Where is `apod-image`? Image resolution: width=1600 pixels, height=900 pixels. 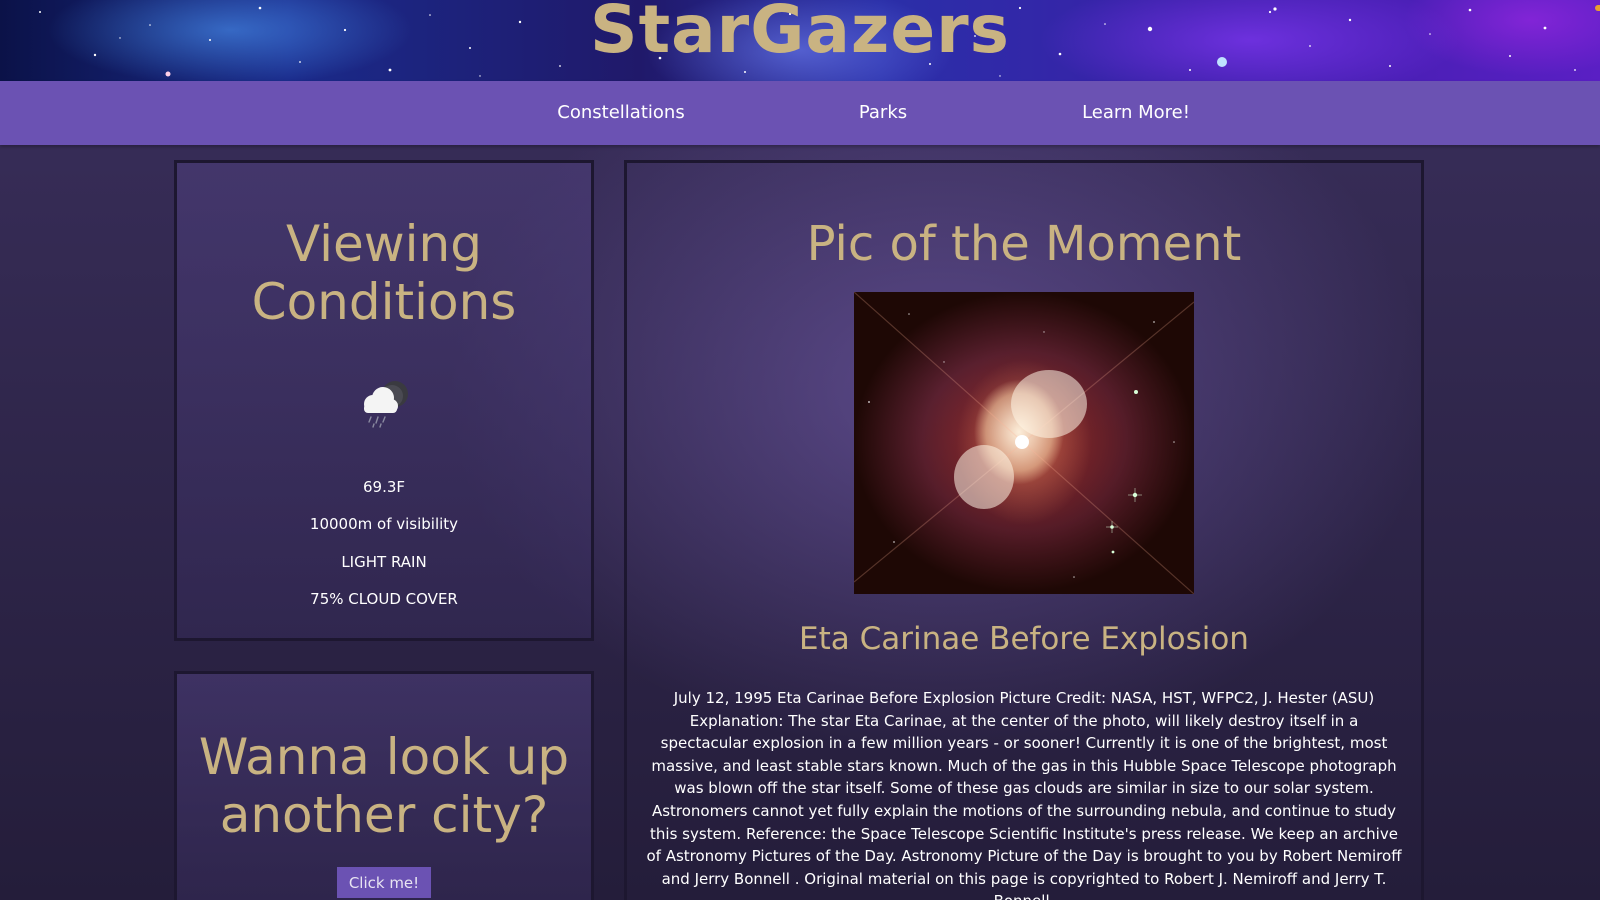 apod-image is located at coordinates (1024, 443).